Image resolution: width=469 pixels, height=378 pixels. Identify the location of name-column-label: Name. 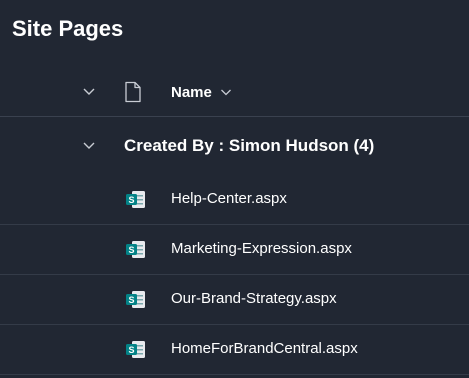
(191, 92).